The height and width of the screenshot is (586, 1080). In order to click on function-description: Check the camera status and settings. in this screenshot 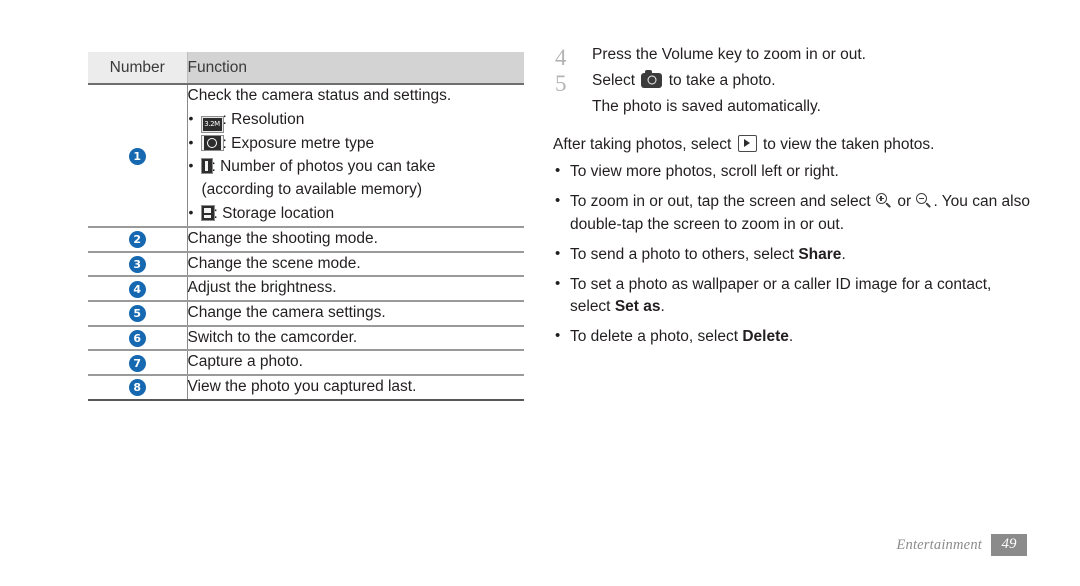, I will do `click(319, 95)`.